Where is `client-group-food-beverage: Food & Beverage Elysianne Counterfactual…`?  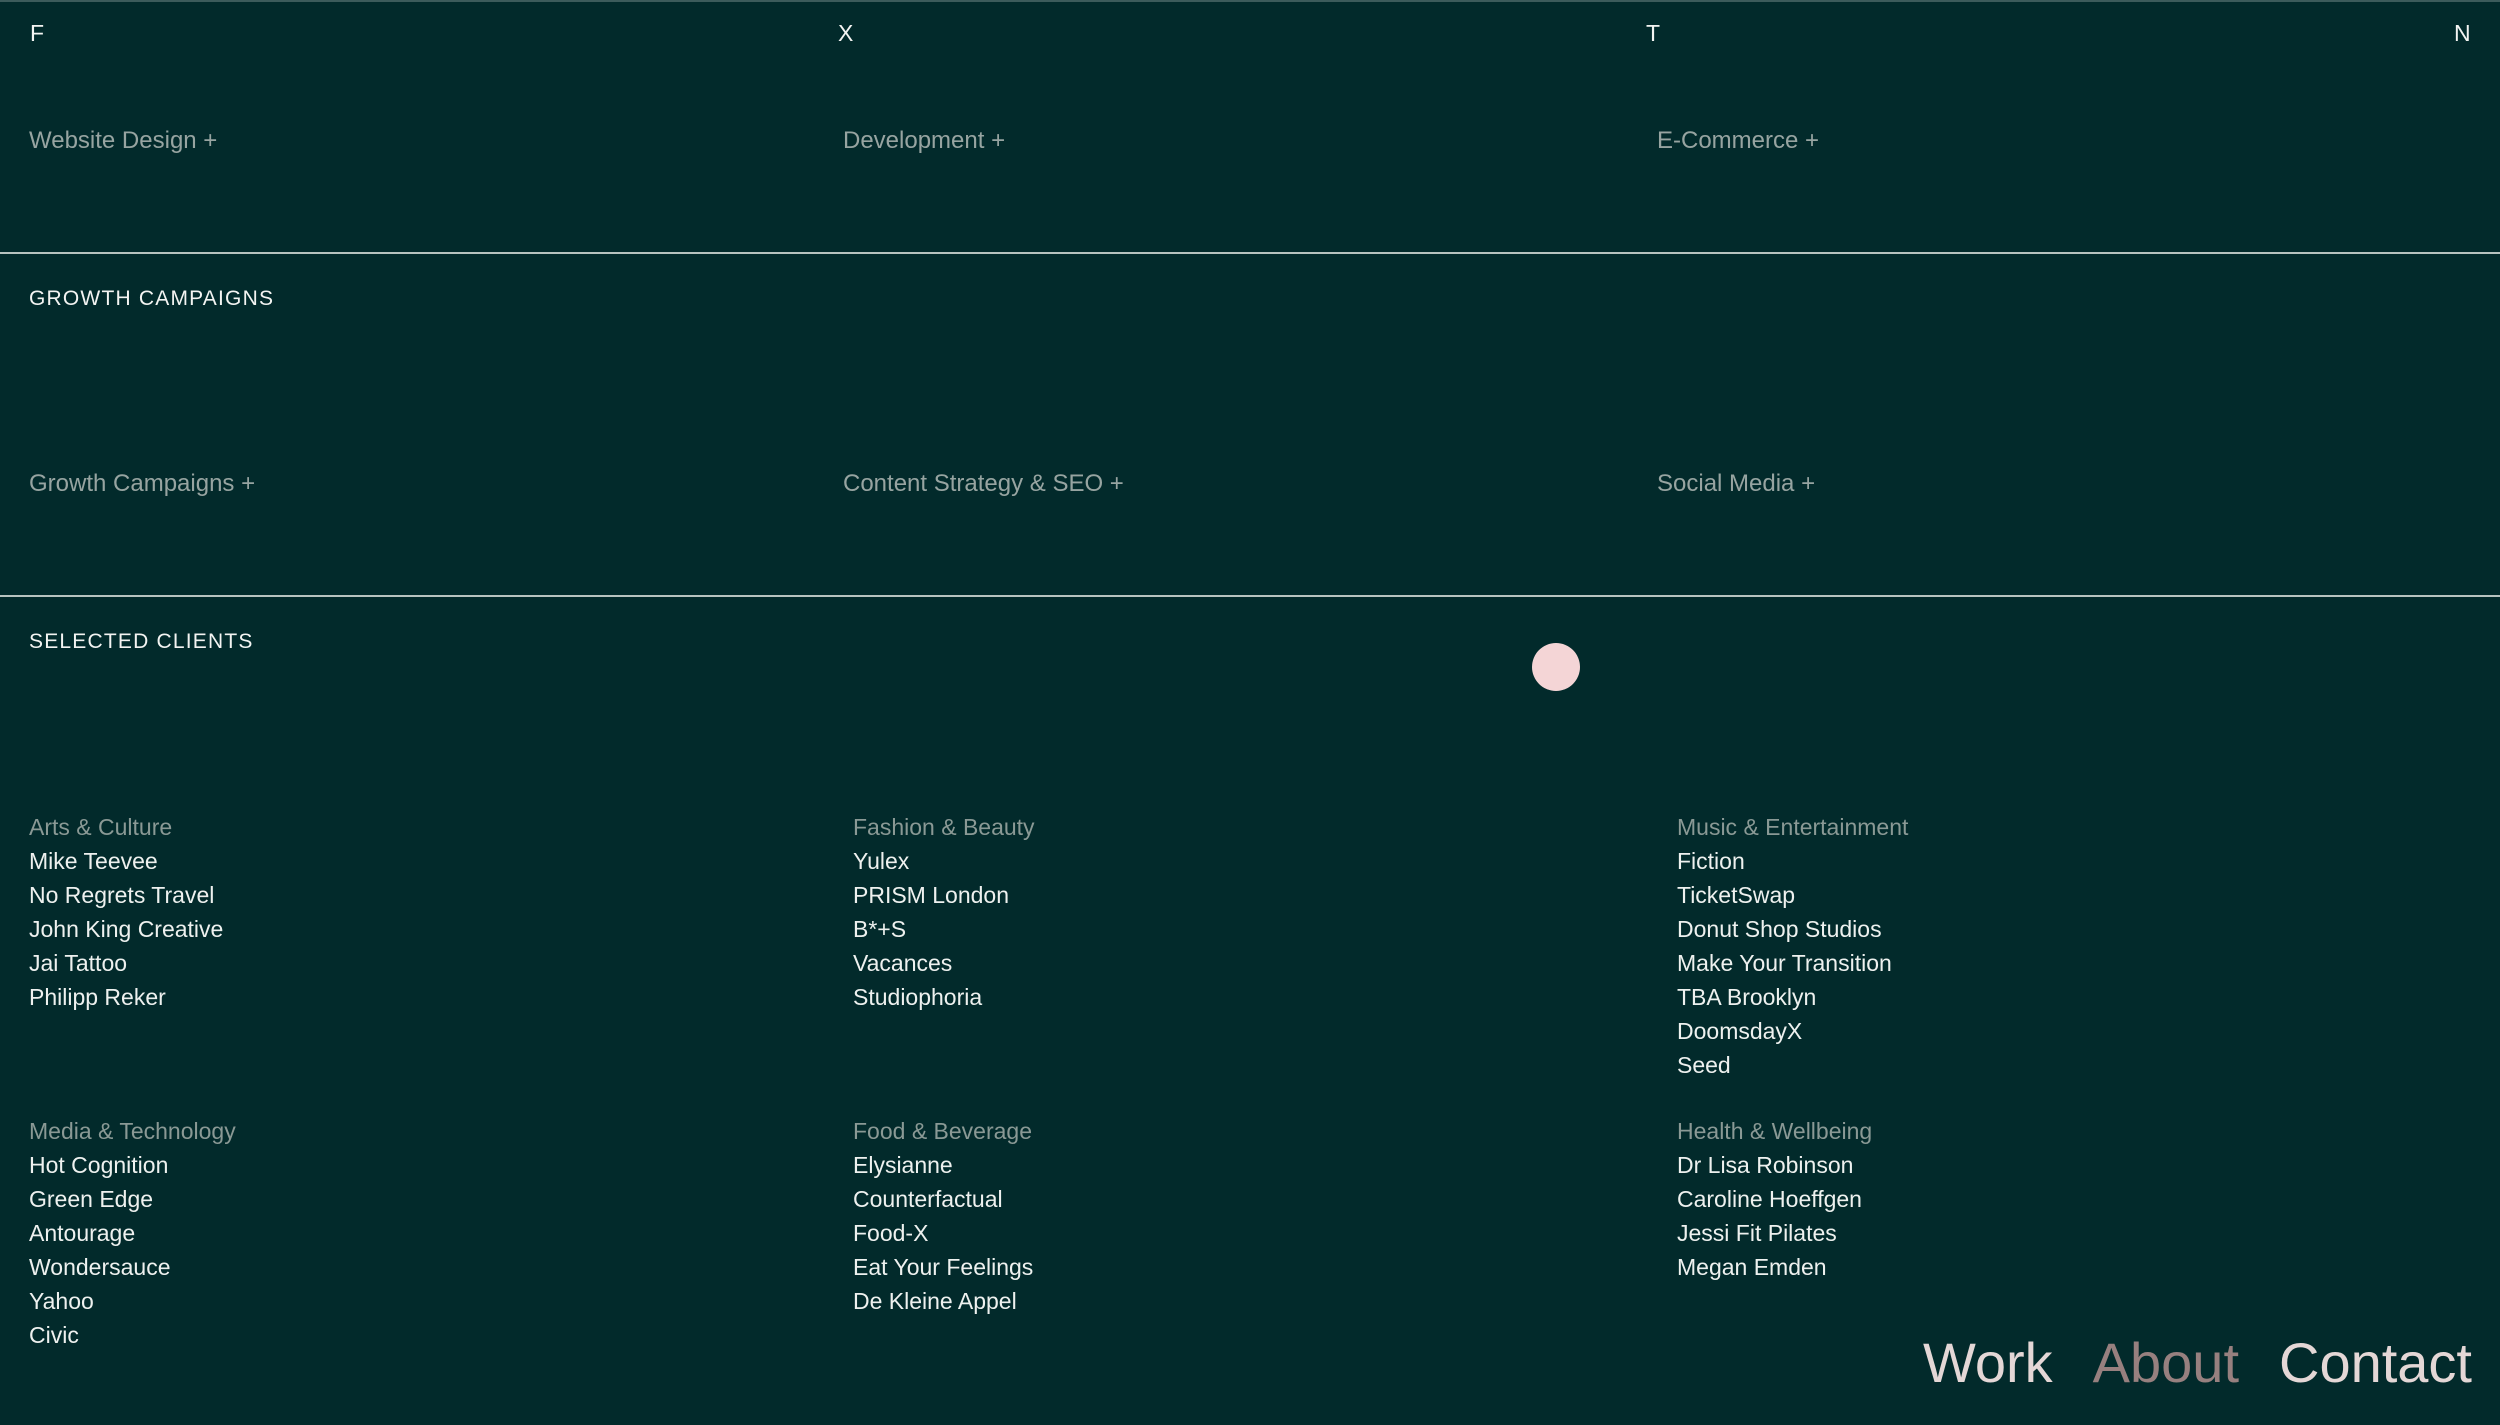
client-group-food-beverage: Food & Beverage Elysianne Counterfactual… is located at coordinates (1233, 1216).